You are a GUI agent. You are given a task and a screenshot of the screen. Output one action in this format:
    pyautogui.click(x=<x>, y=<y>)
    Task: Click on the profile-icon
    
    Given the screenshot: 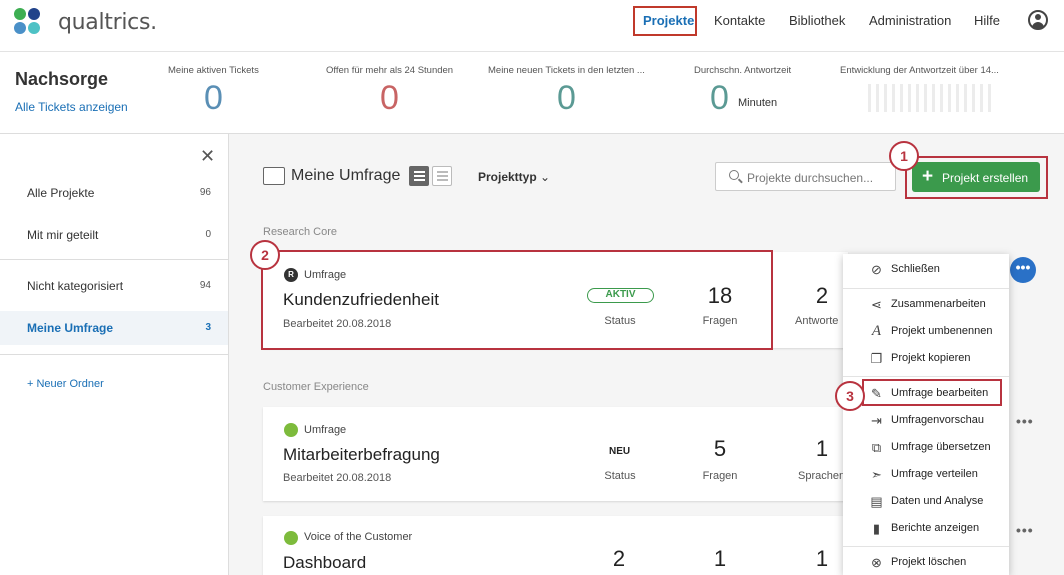 What is the action you would take?
    pyautogui.click(x=1038, y=20)
    